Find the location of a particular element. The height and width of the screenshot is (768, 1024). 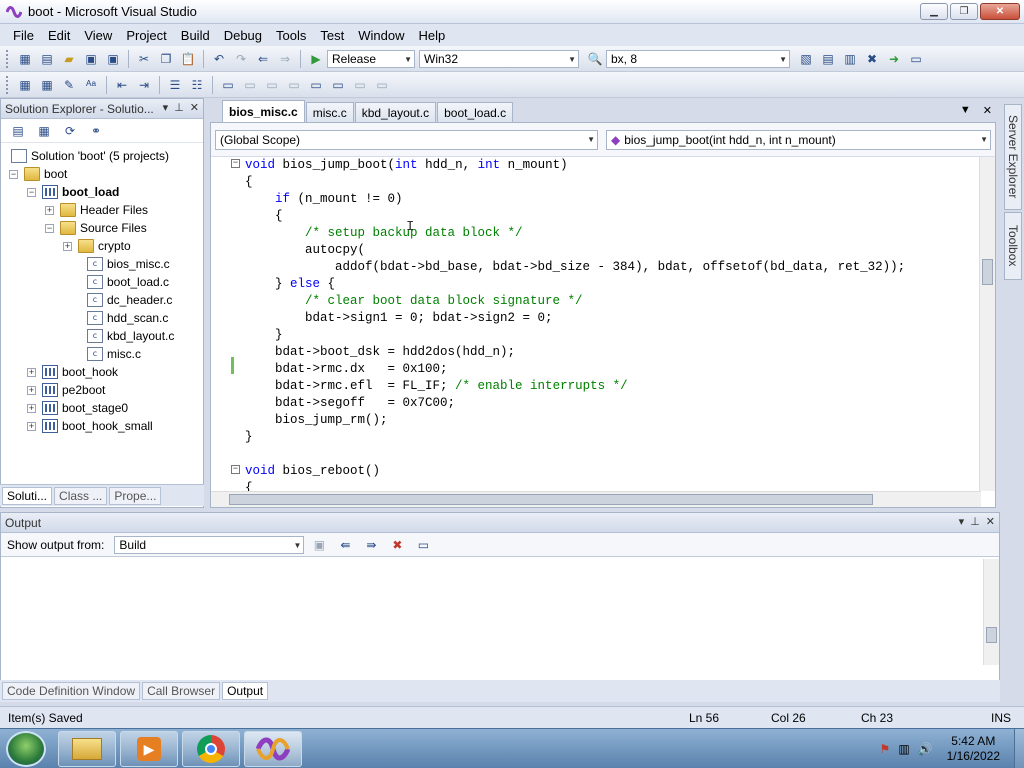

media-player-taskbar-icon: ▶ is located at coordinates (149, 749).